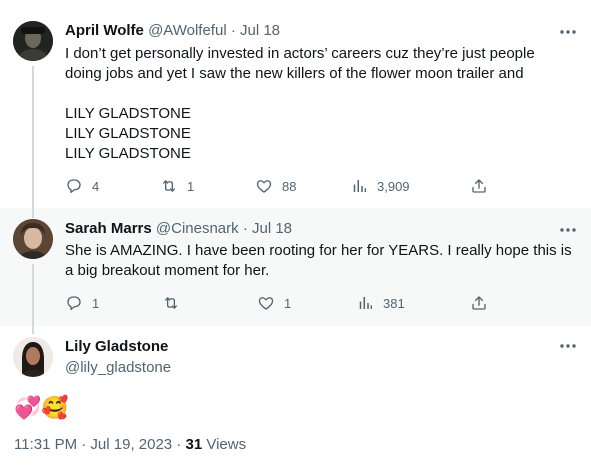 The height and width of the screenshot is (466, 591). What do you see at coordinates (96, 303) in the screenshot?
I see `reply-count: 1` at bounding box center [96, 303].